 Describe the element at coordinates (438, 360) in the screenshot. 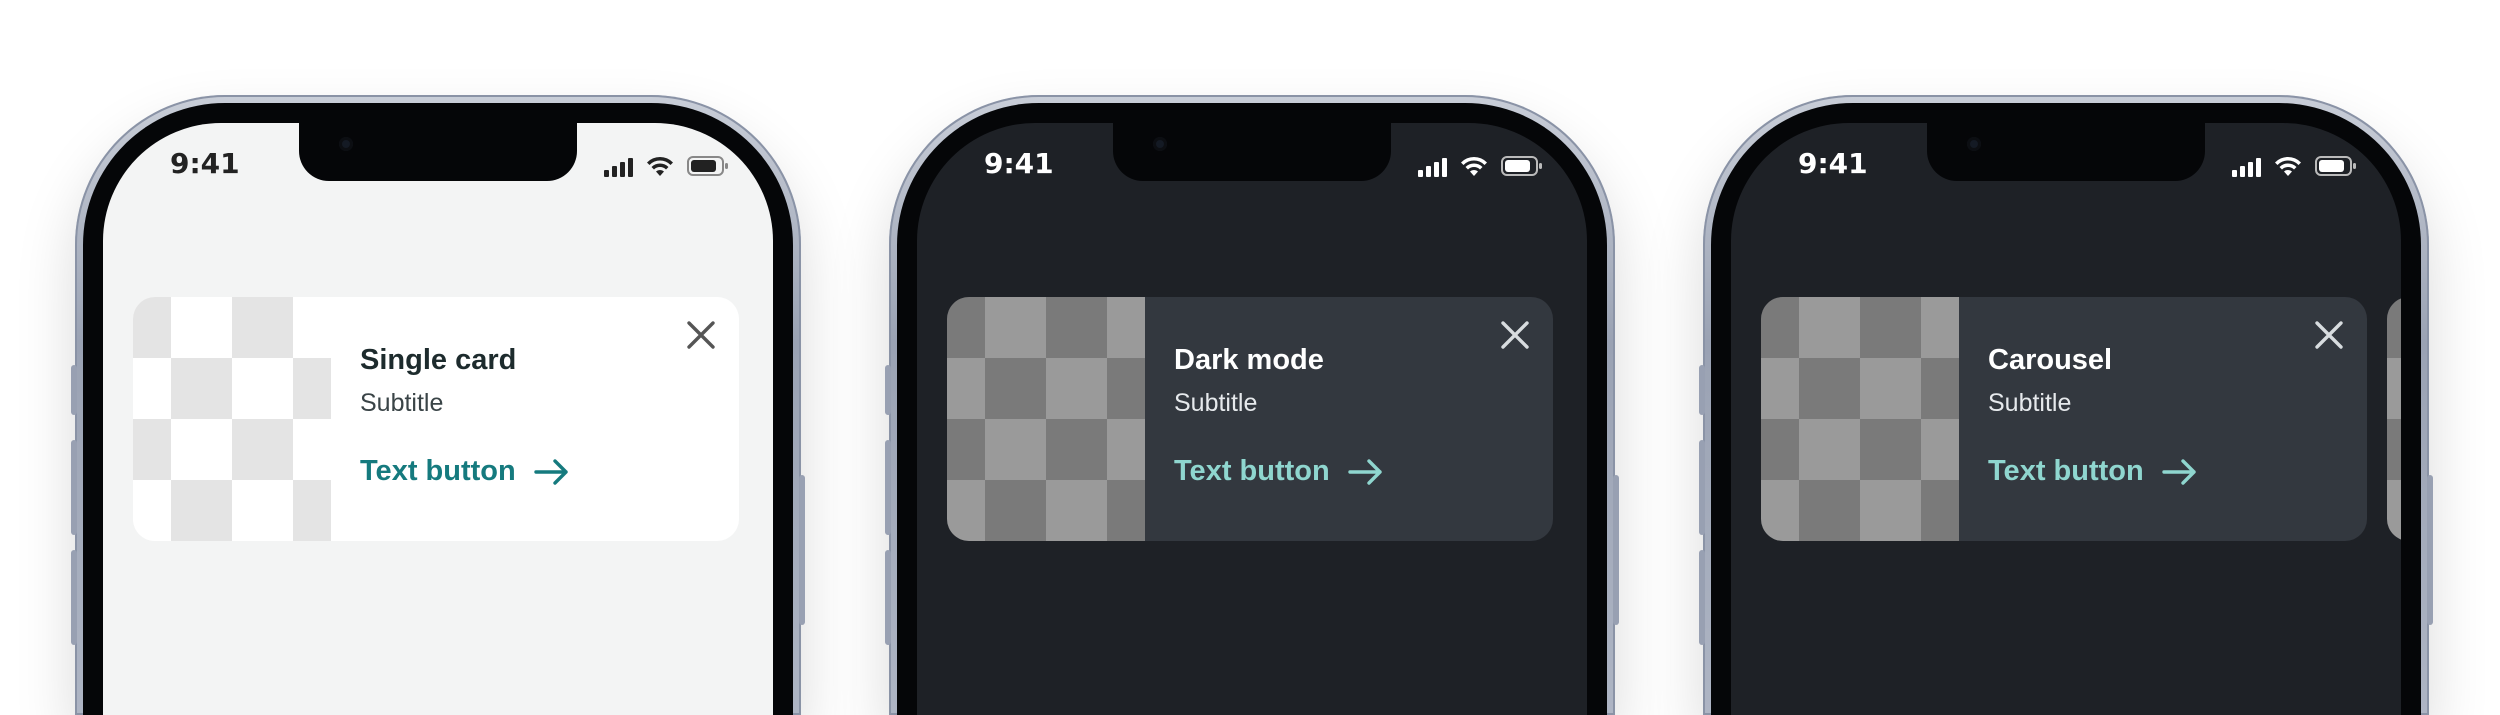

I see `card-title: Single card` at that location.